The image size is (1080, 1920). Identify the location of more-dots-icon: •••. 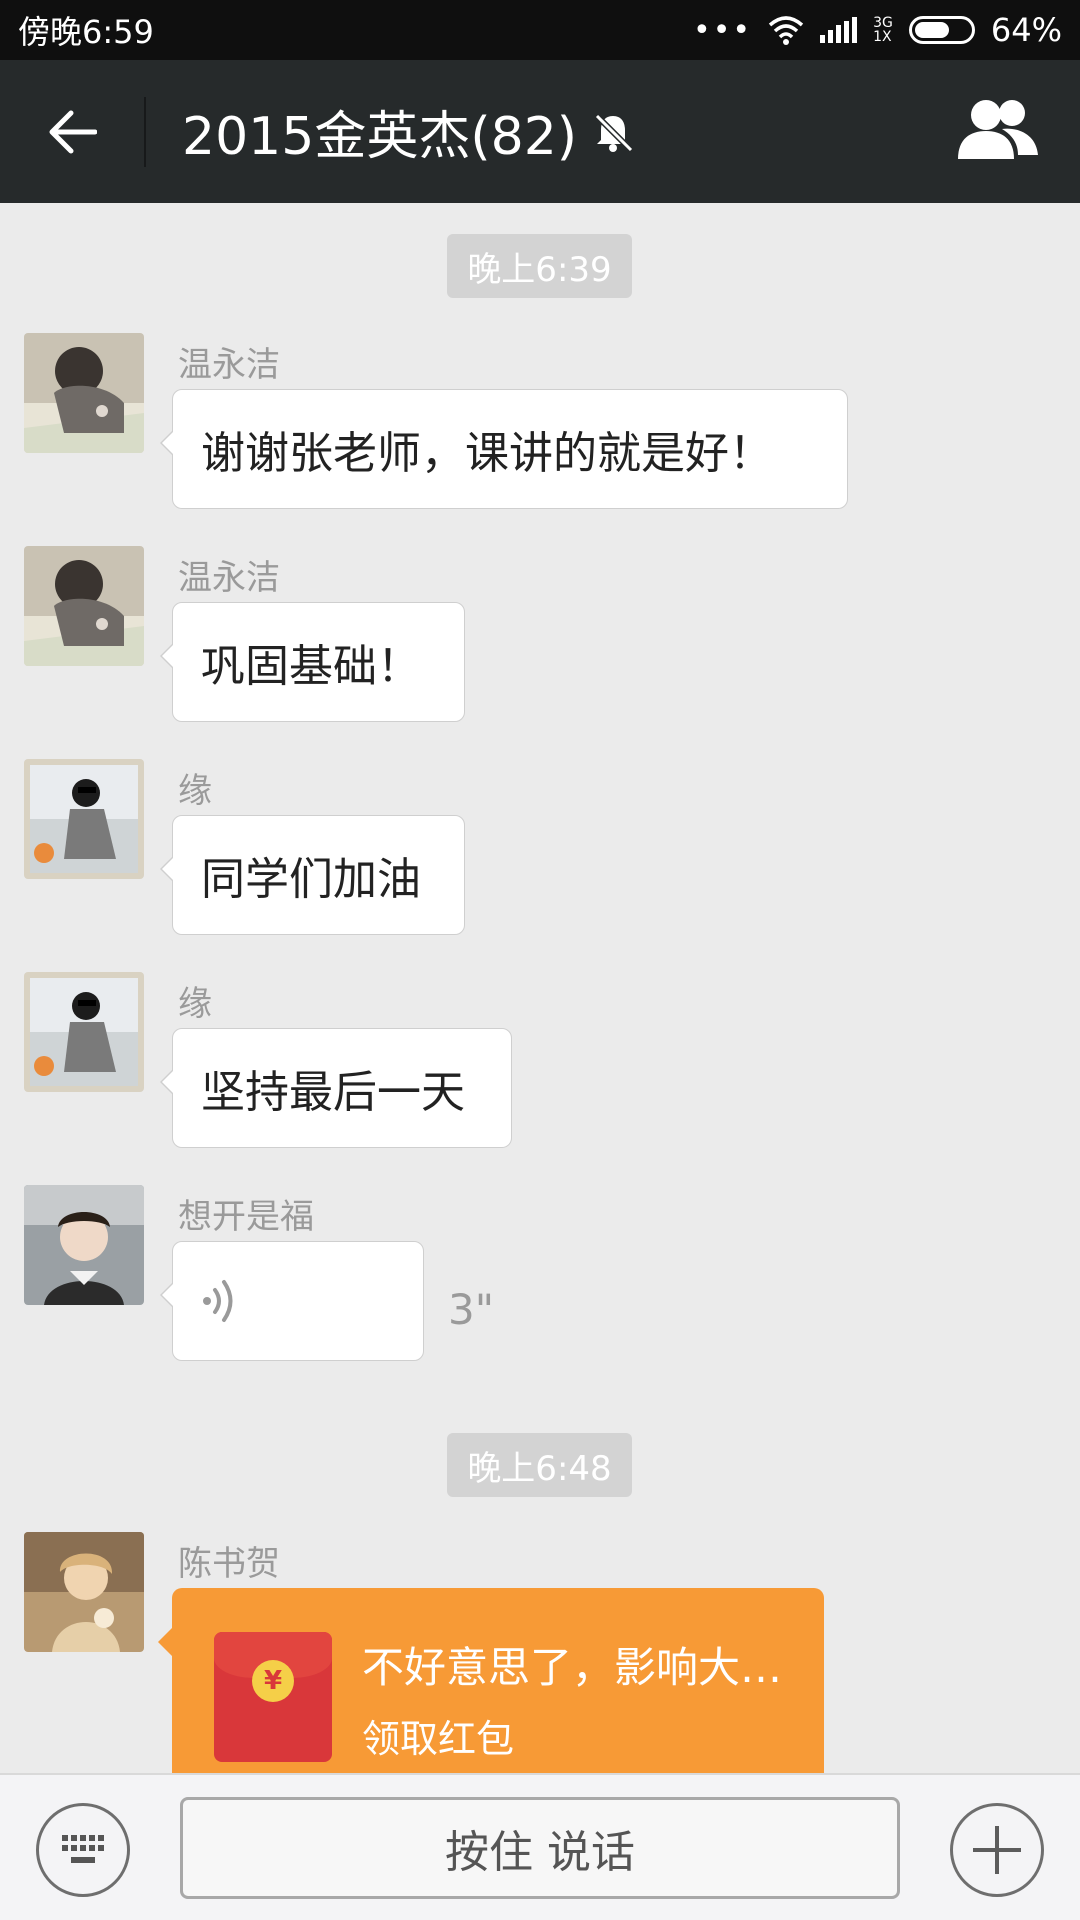
(723, 30).